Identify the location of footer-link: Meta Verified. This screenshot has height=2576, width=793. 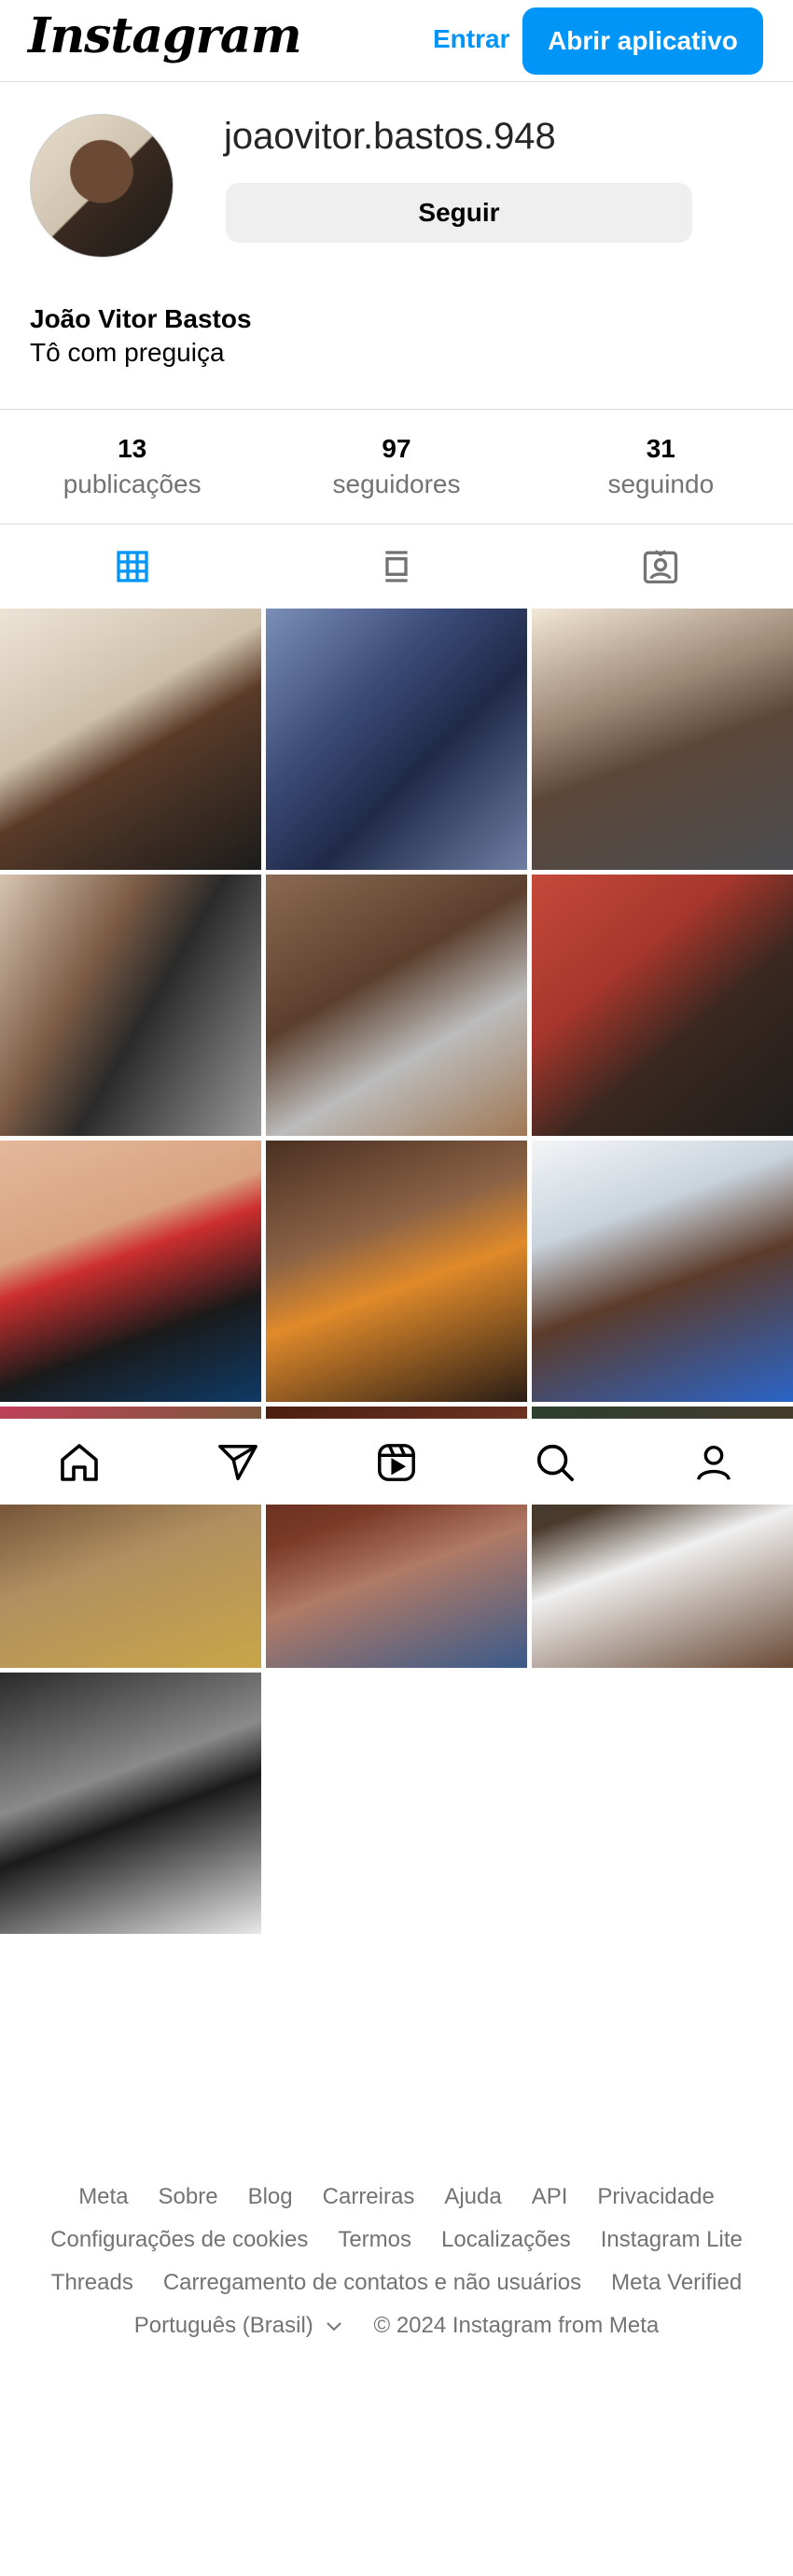
(676, 2283).